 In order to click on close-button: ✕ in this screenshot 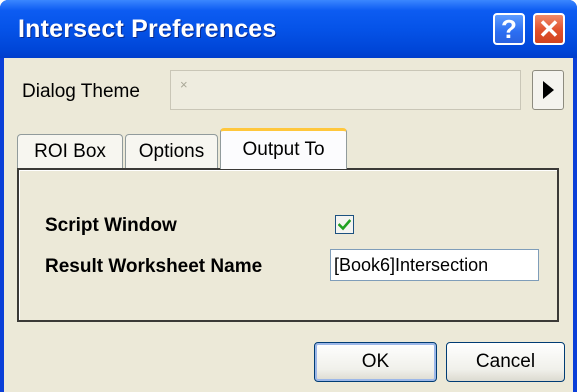, I will do `click(549, 29)`.